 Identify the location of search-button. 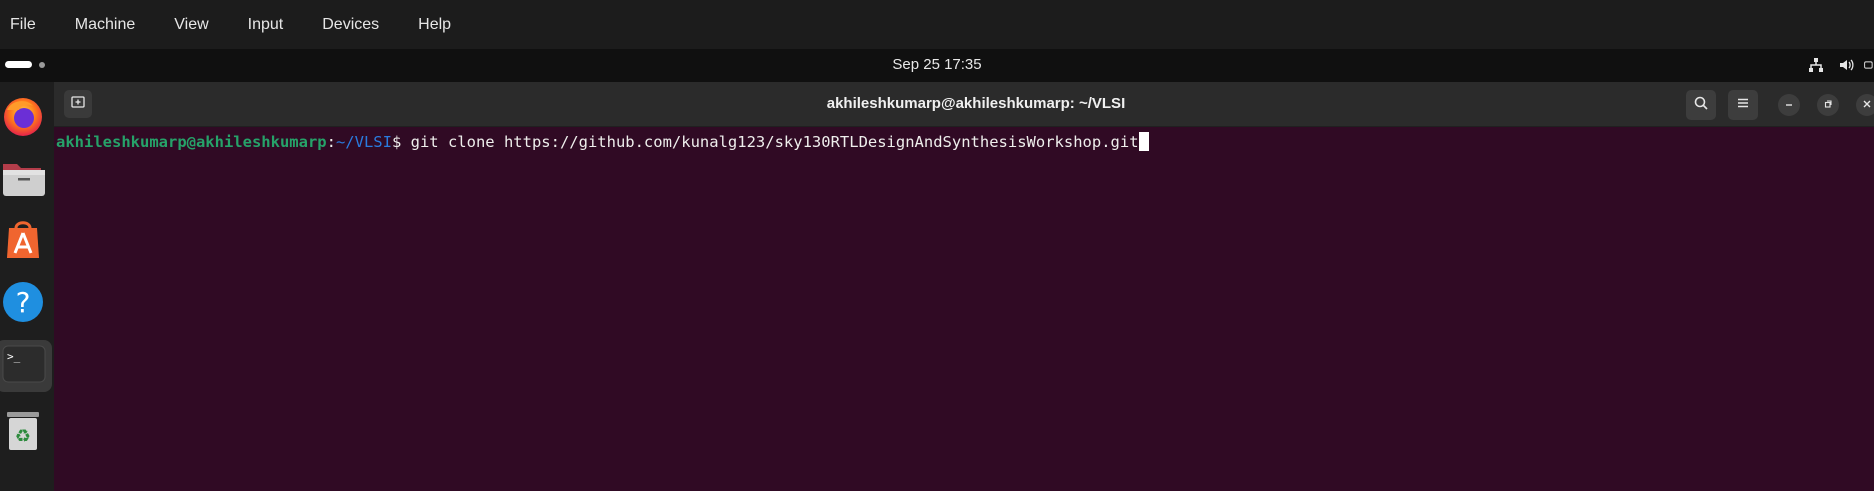
(1701, 105).